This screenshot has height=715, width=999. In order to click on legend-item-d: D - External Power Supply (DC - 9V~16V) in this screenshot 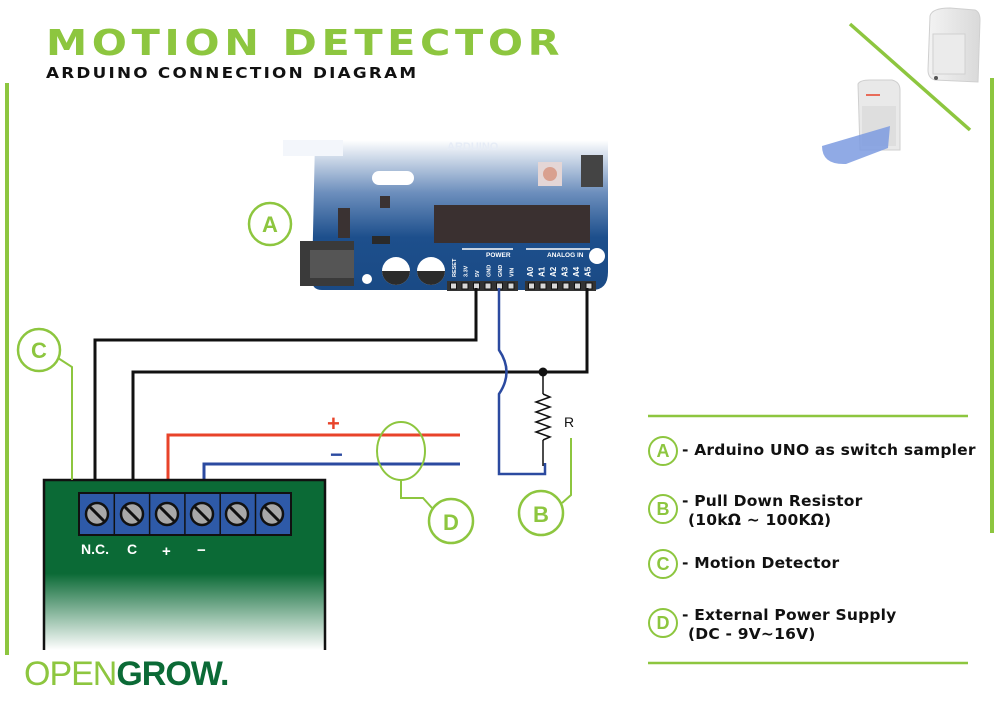, I will do `click(772, 625)`.